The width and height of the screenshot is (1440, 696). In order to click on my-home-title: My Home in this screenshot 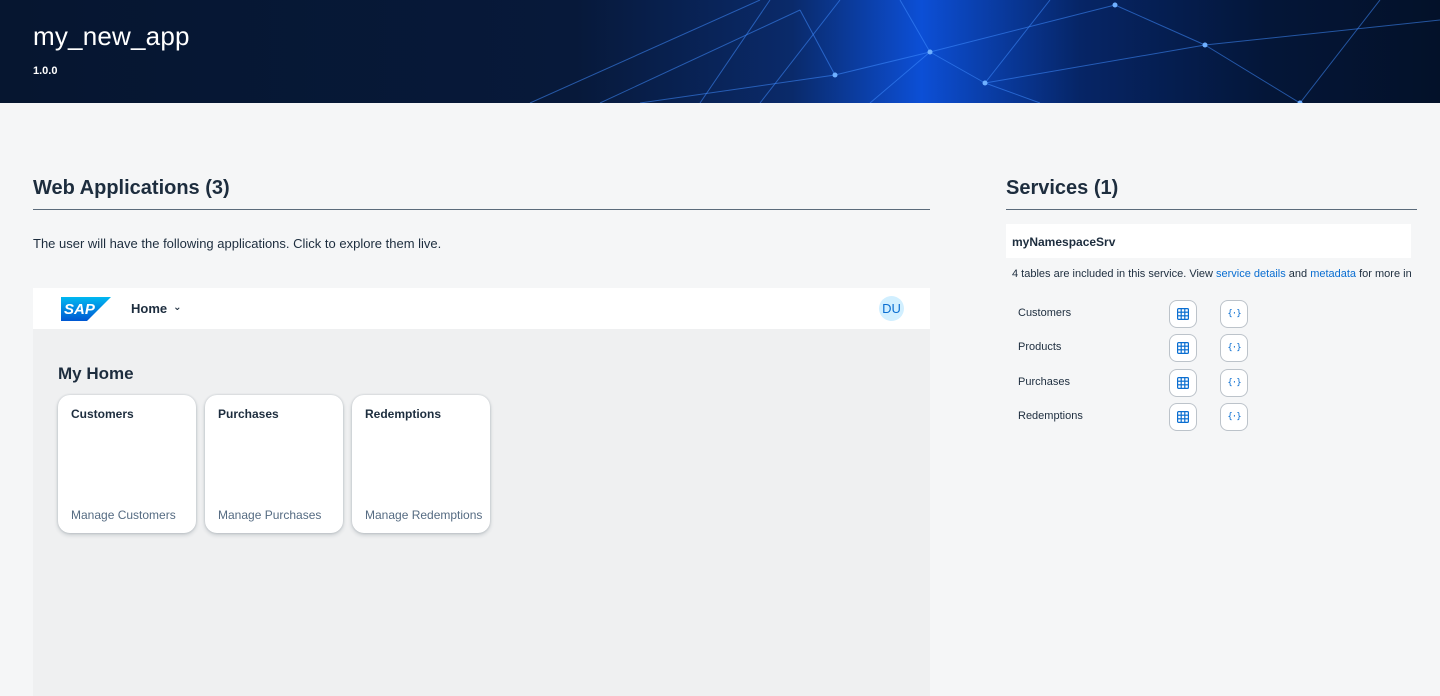, I will do `click(96, 373)`.